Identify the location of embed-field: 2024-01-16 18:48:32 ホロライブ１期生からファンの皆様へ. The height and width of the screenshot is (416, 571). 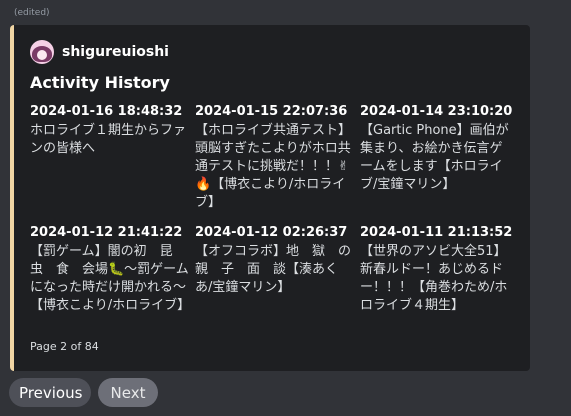
(112, 163).